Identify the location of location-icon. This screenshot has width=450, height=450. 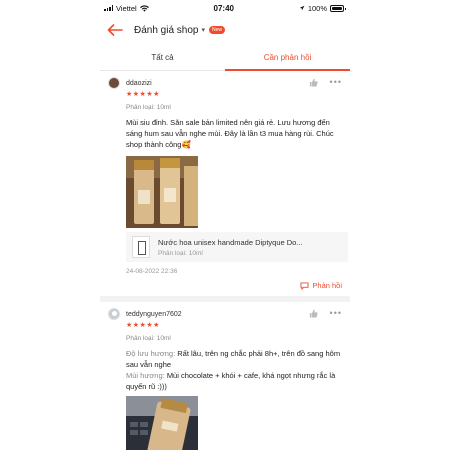
(302, 8).